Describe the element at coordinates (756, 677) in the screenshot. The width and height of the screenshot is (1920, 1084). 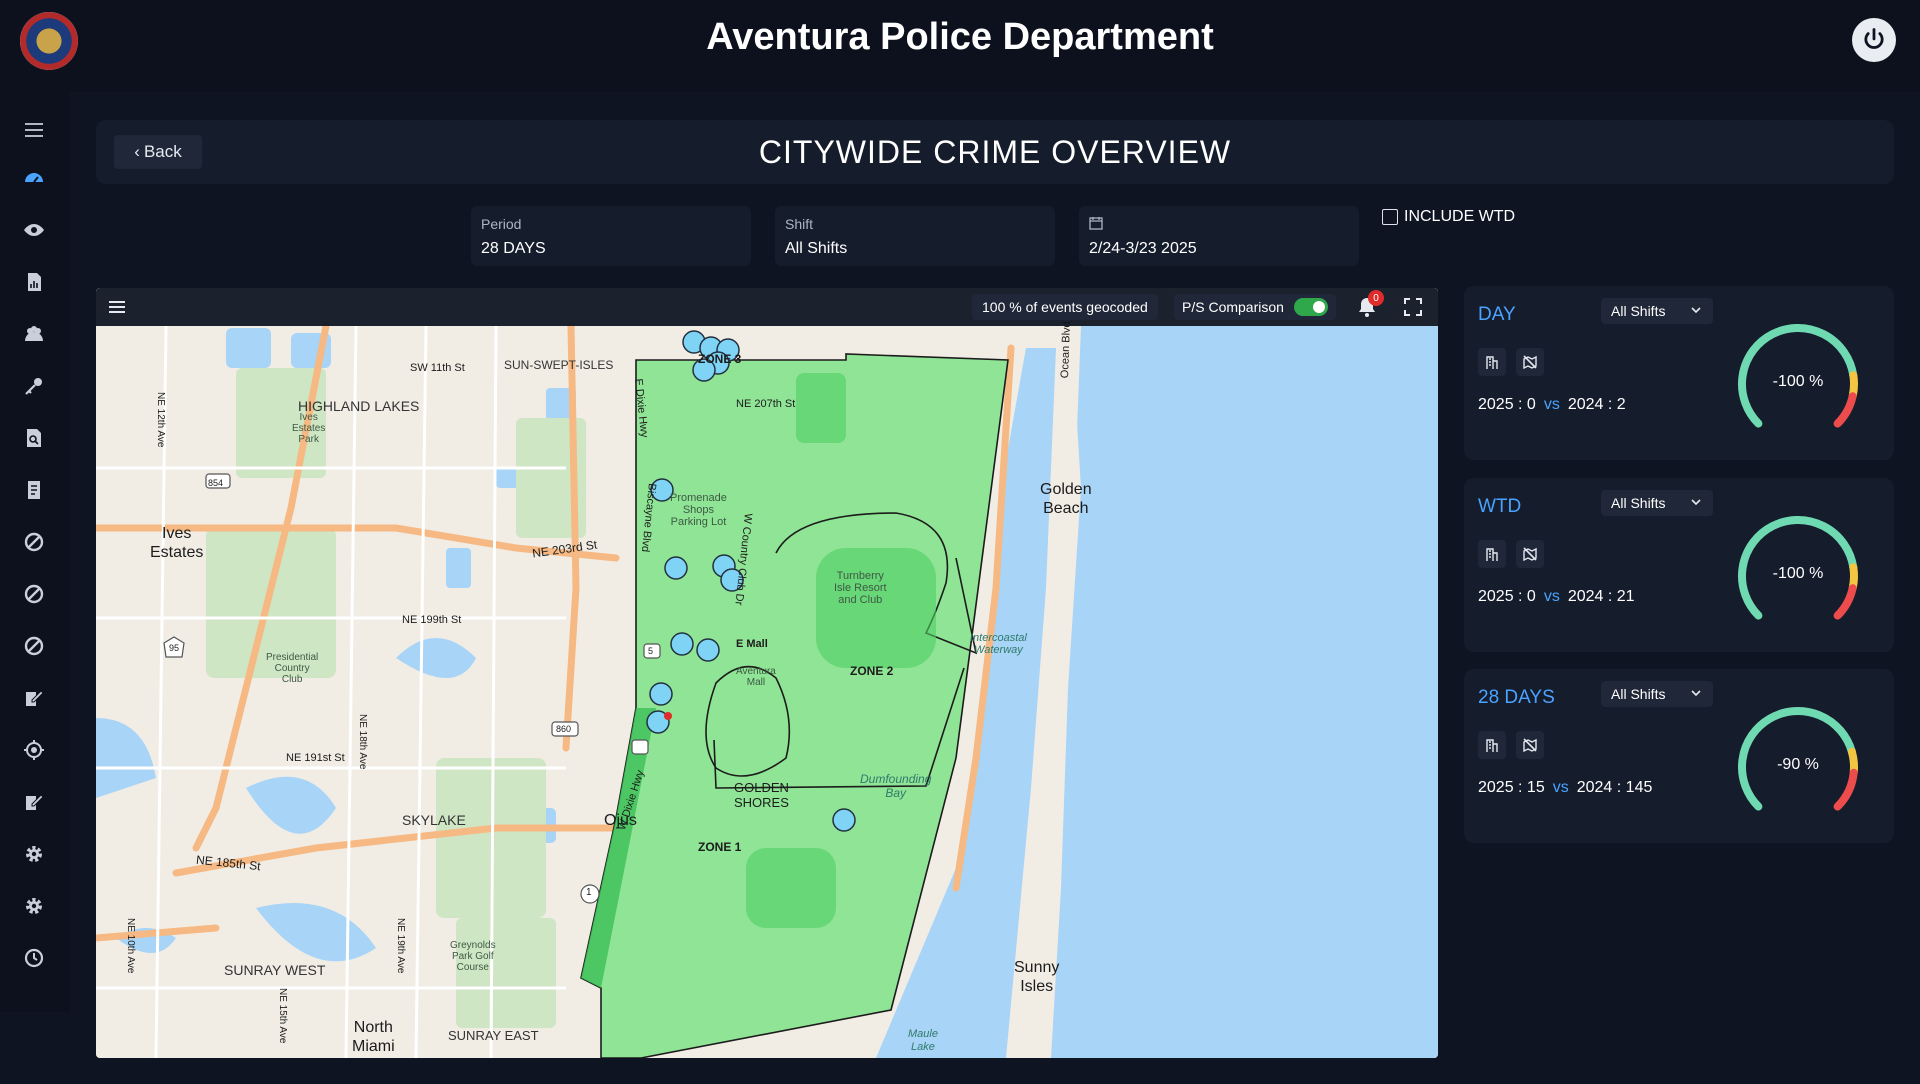
I see `aventura-mall-label: Aventura Mall` at that location.